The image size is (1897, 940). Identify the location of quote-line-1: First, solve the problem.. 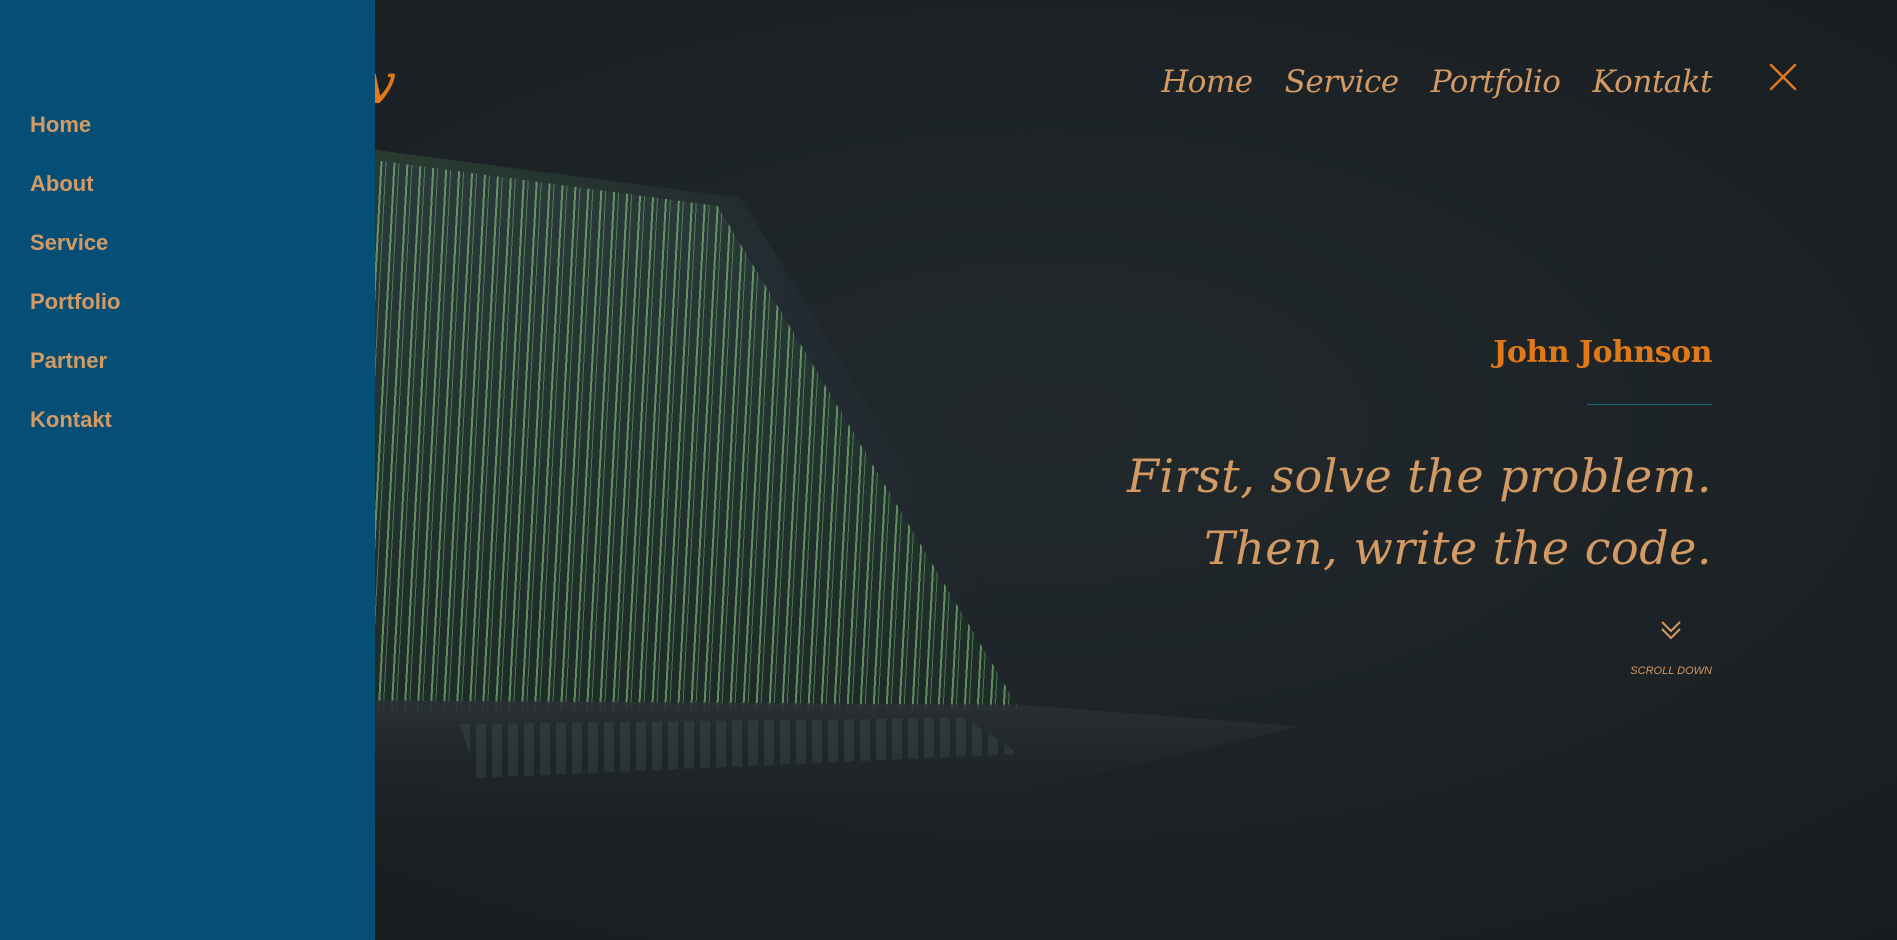
(1419, 476).